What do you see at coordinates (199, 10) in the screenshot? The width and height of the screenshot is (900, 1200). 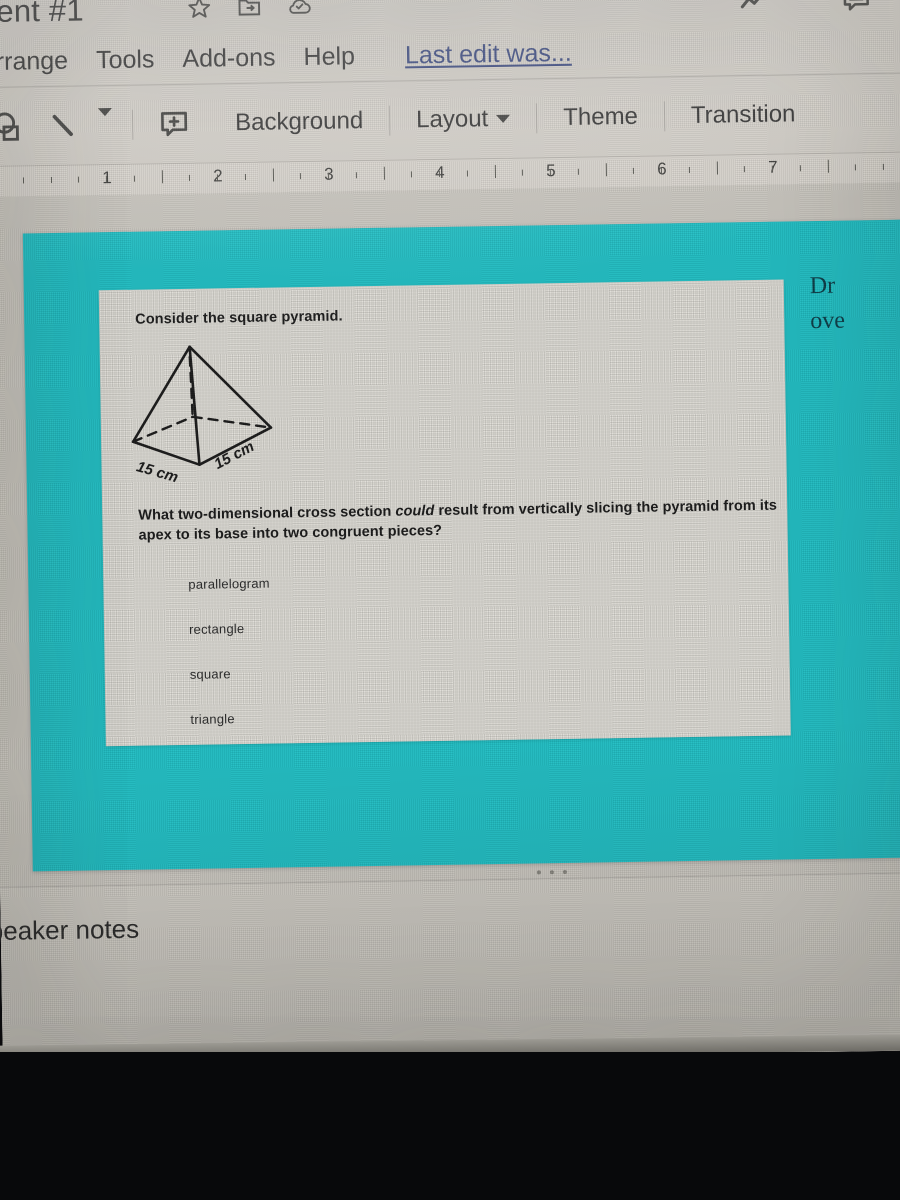 I see `star-icon` at bounding box center [199, 10].